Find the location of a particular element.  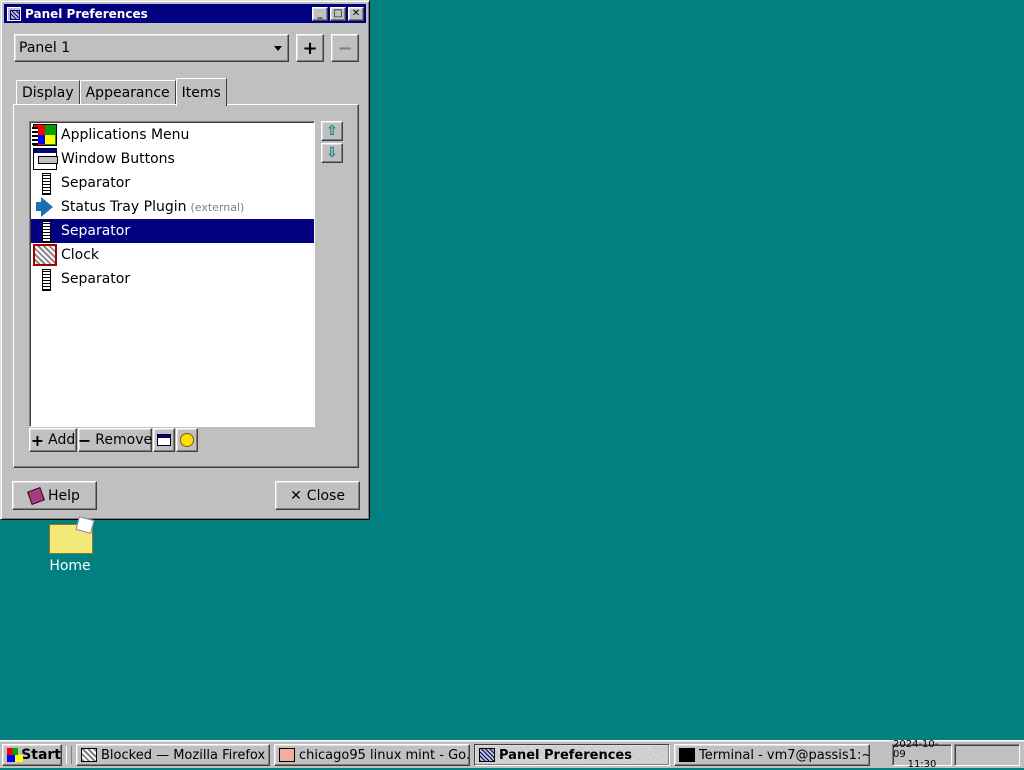

terminal-icon is located at coordinates (687, 755).